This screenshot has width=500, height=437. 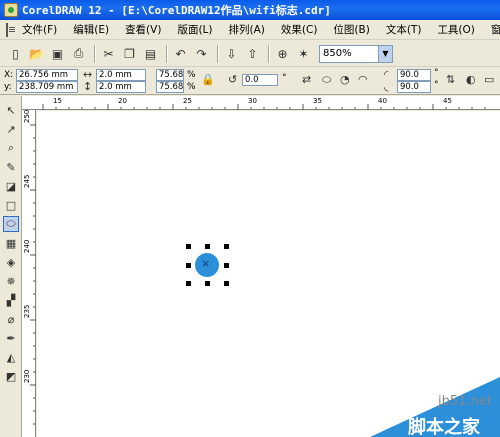 What do you see at coordinates (11, 357) in the screenshot?
I see `fill-tool-icon: ◭` at bounding box center [11, 357].